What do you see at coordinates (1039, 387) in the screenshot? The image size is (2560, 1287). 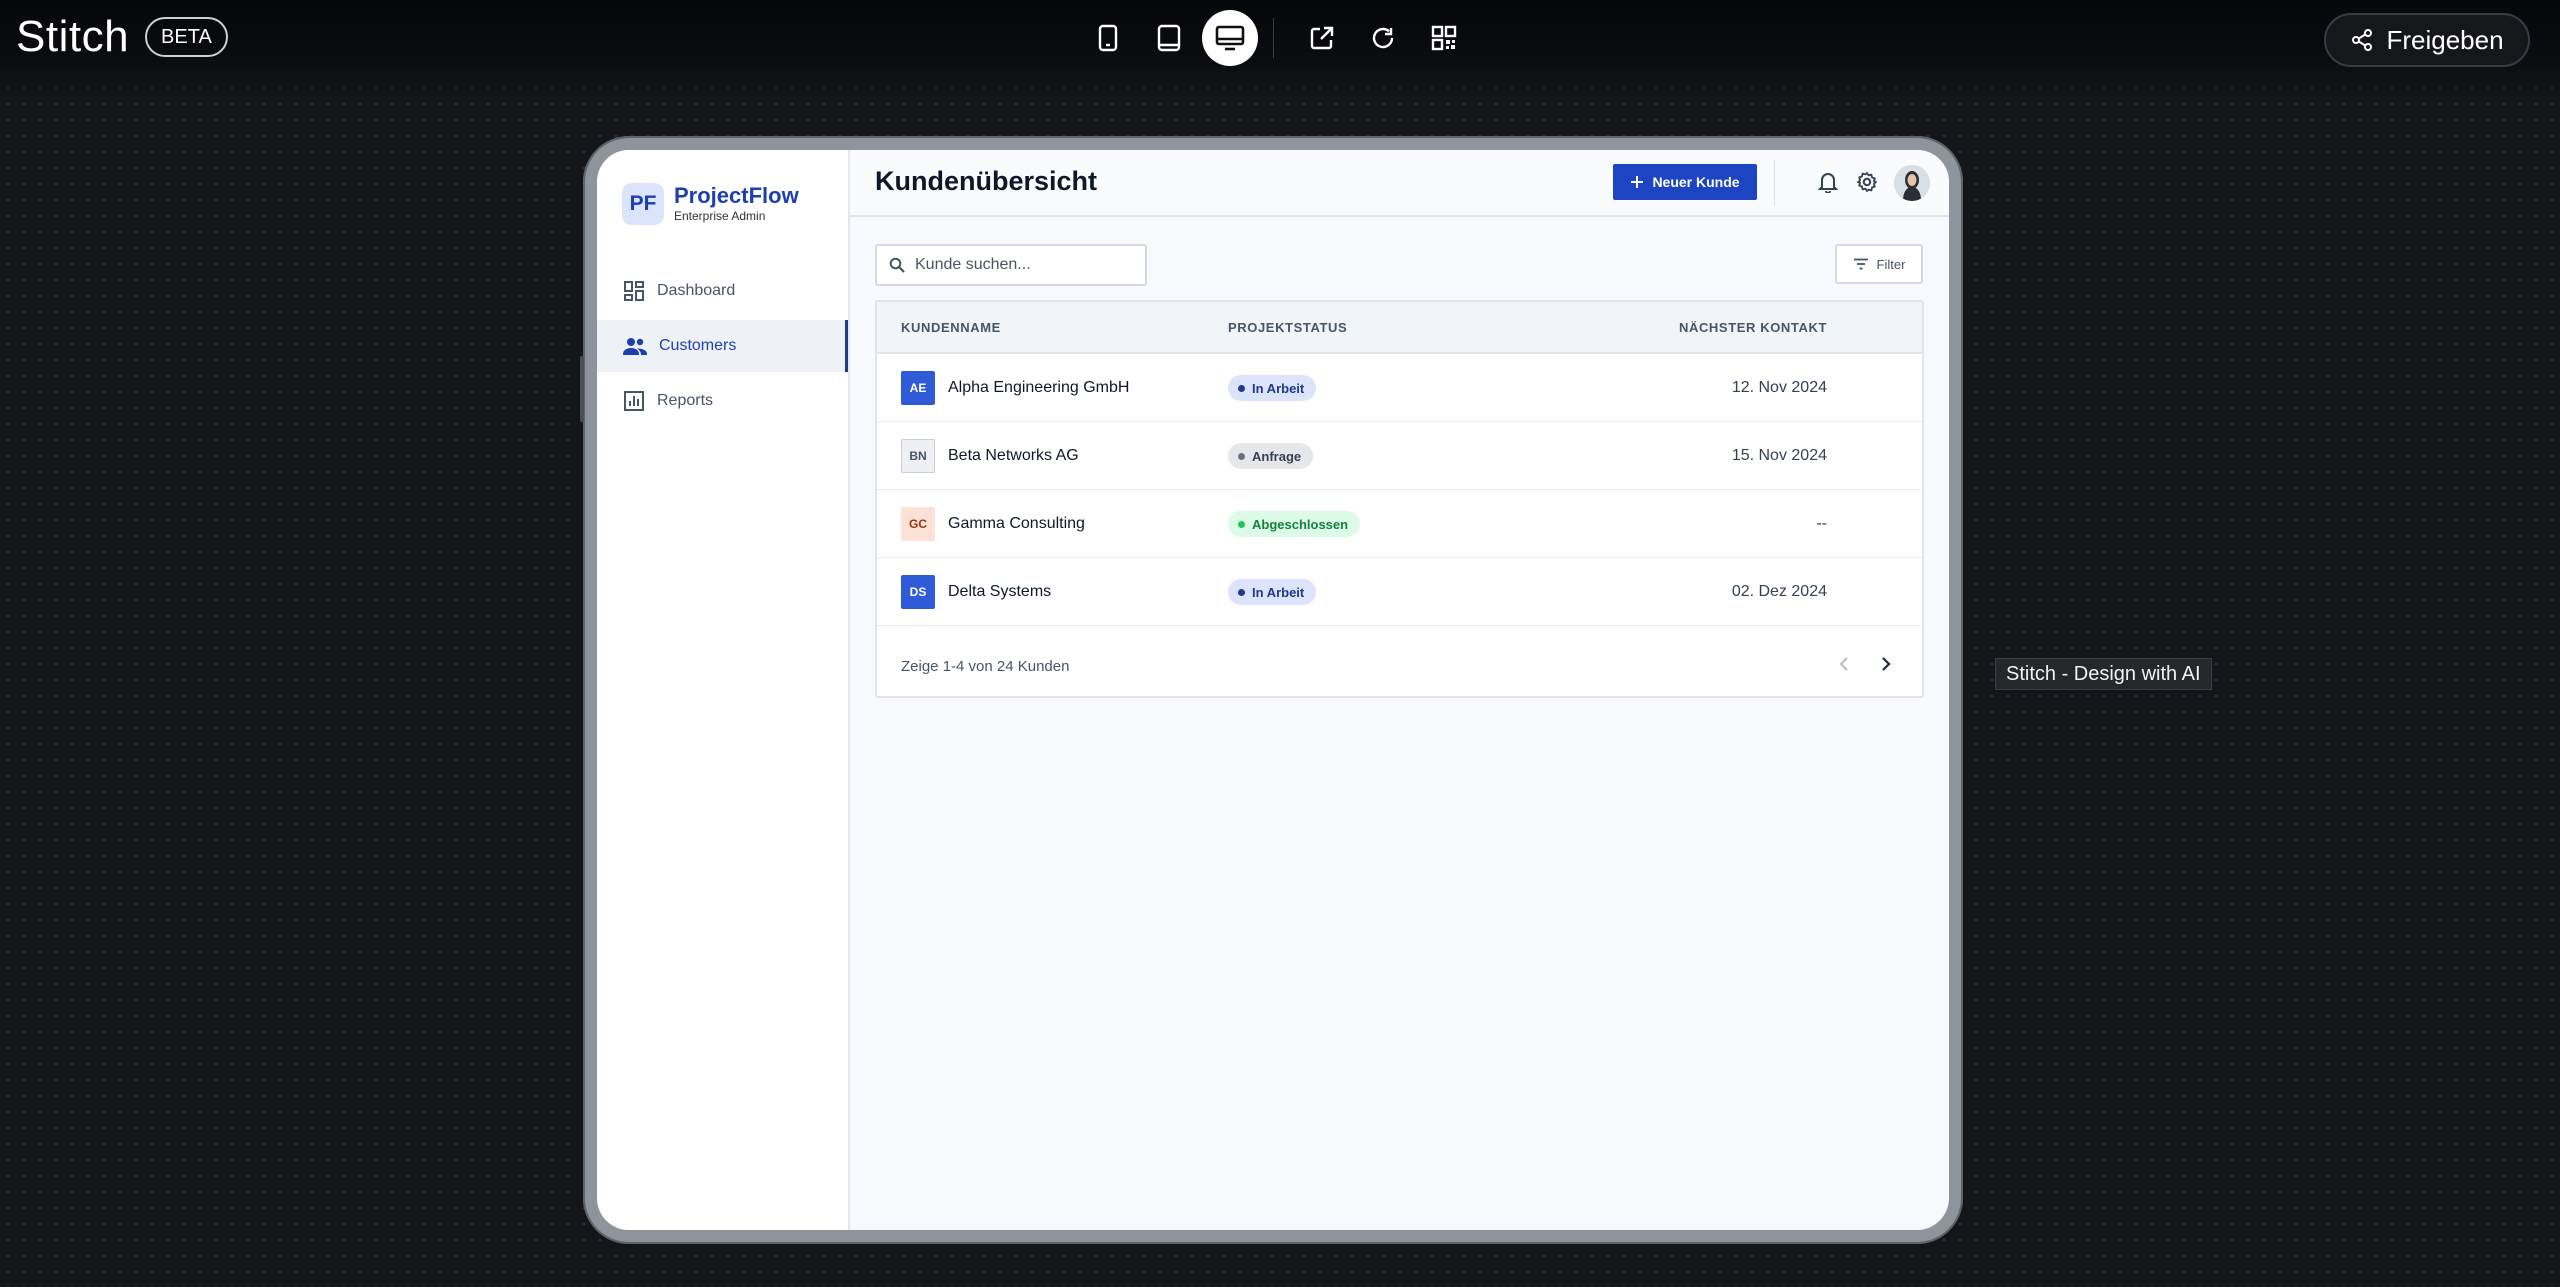 I see `customer-name: Alpha Engineering GmbH` at bounding box center [1039, 387].